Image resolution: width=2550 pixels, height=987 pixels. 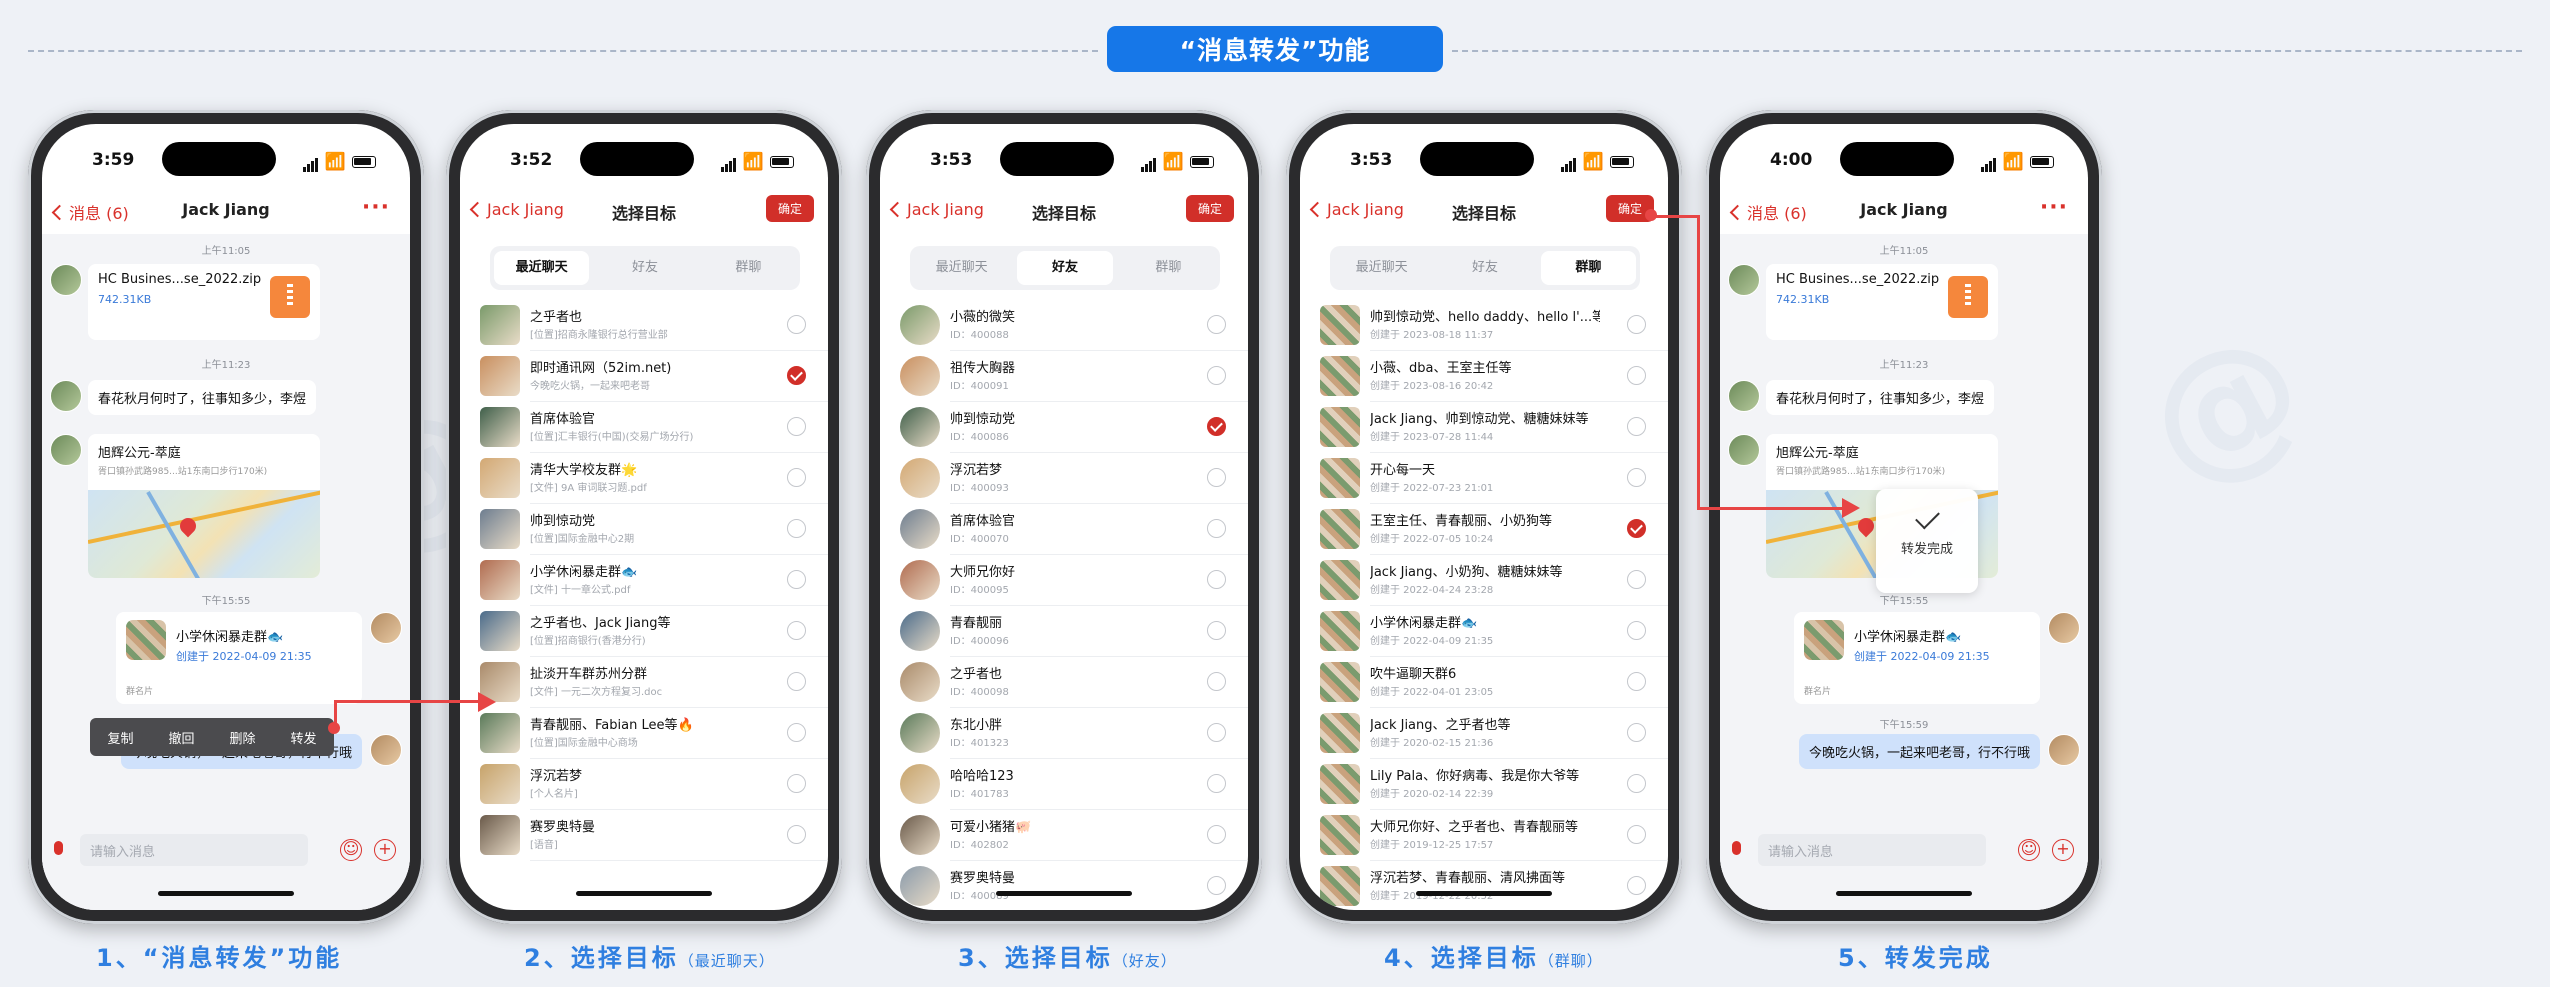 I want to click on list-row: 之乎者也、Jack Jiang等 [位置]招商银行(香港分行), so click(x=644, y=631).